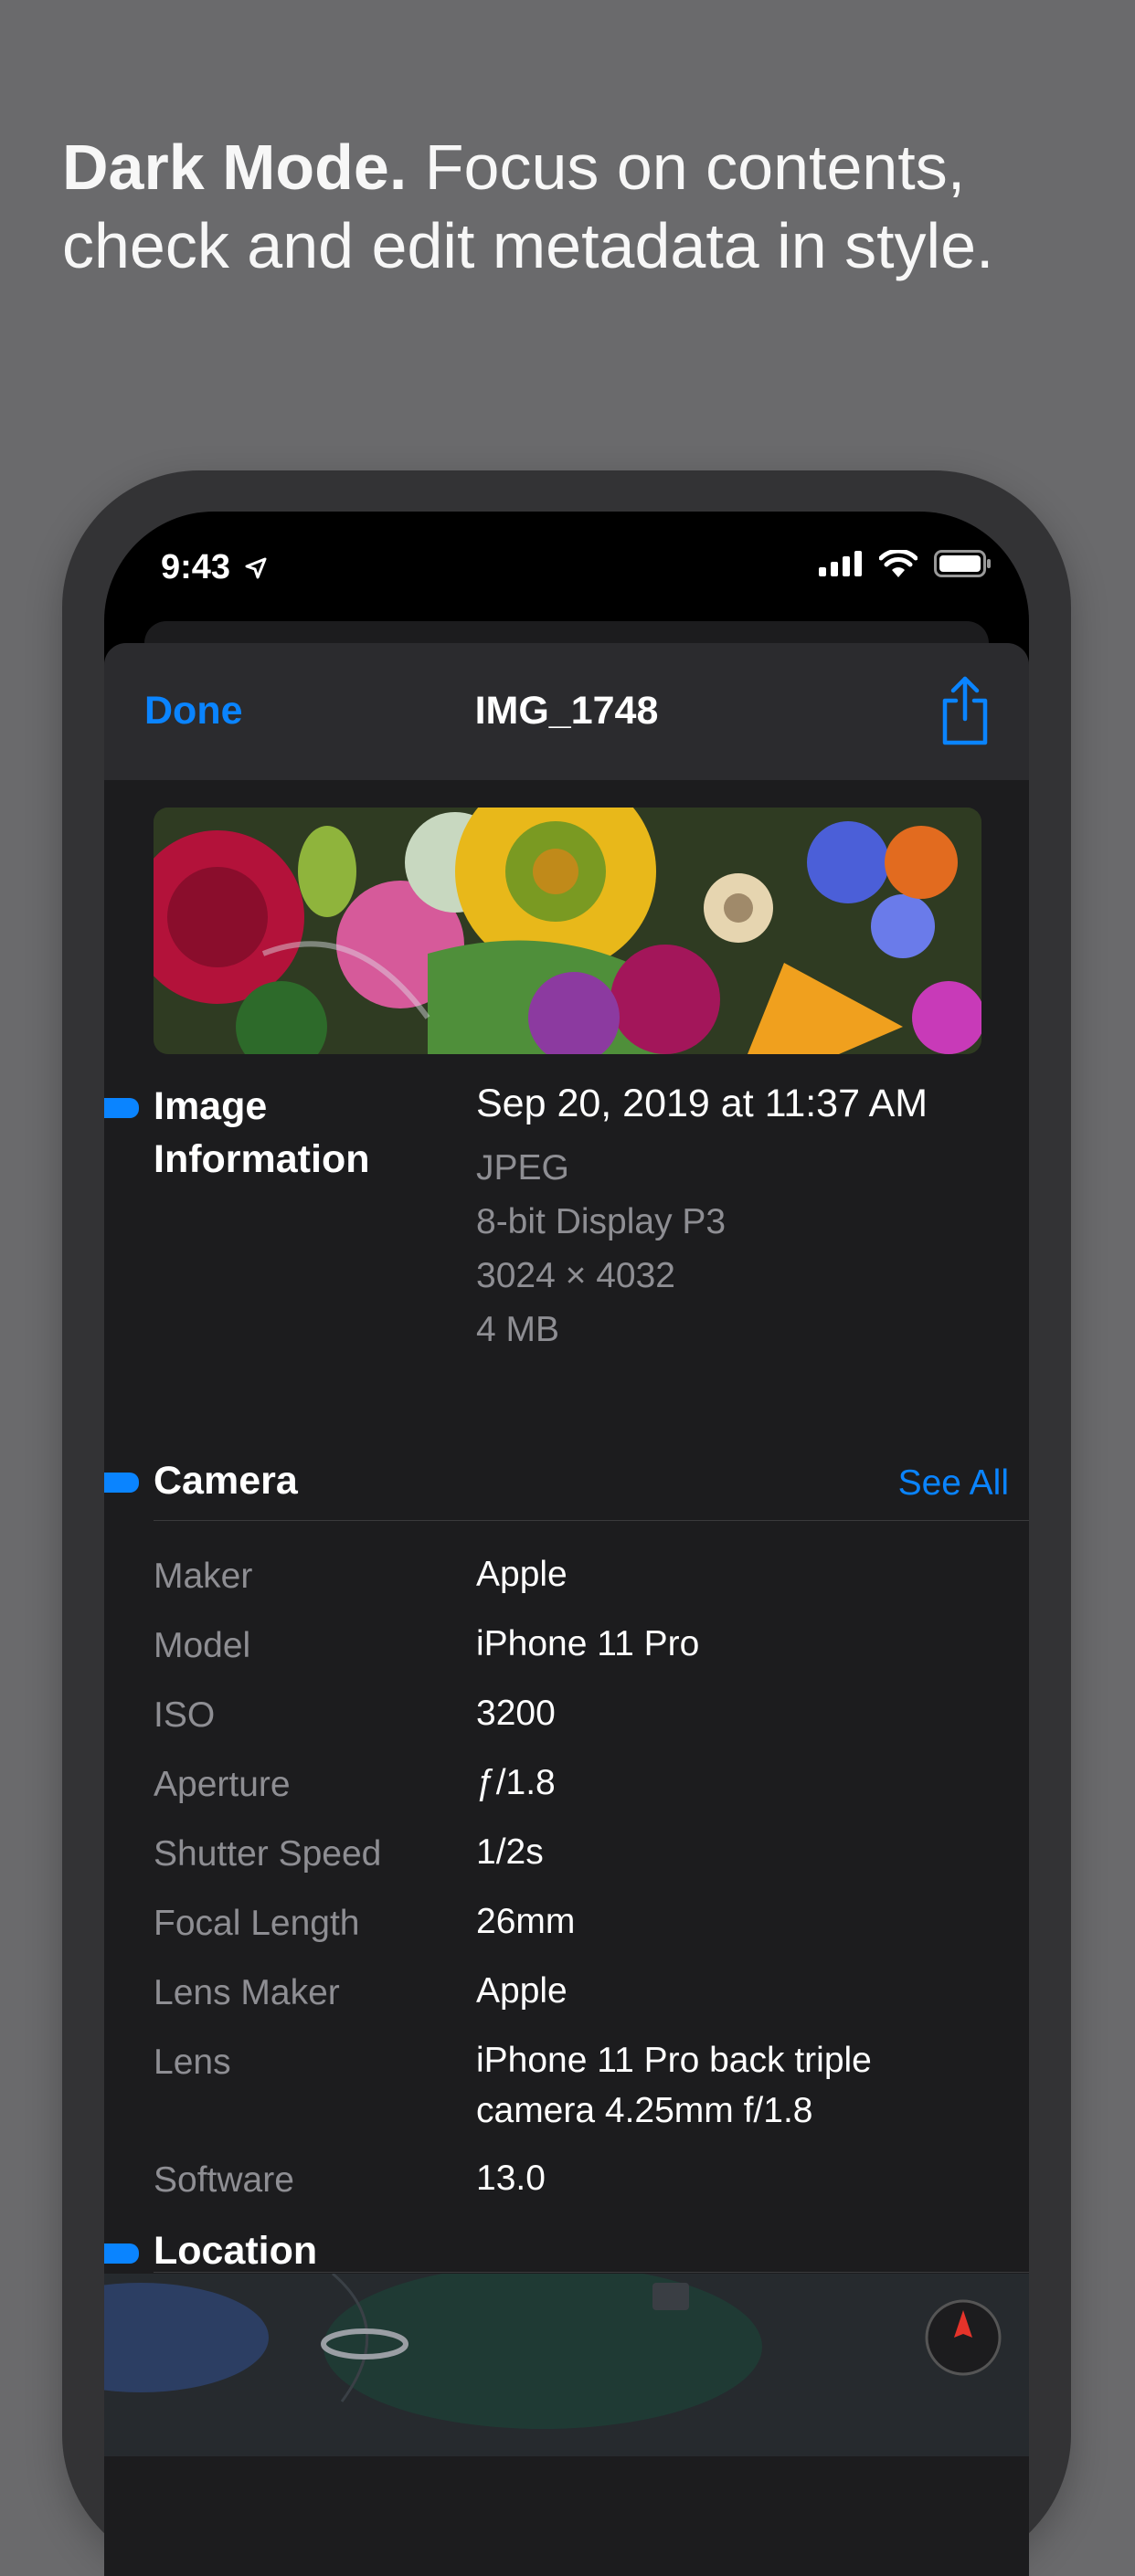  Describe the element at coordinates (511, 2178) in the screenshot. I see `camera-row-value: 13.0` at that location.